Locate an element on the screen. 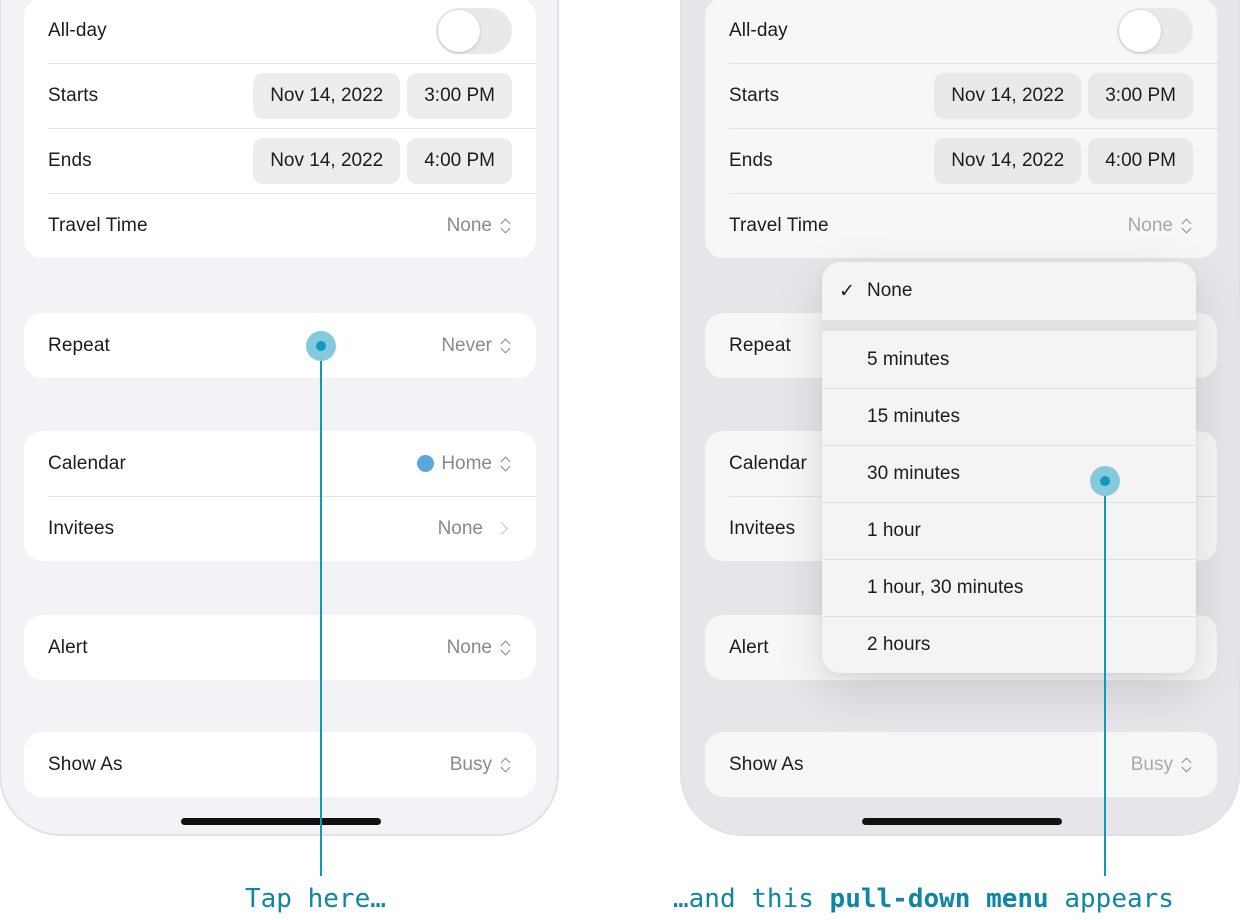 This screenshot has height=920, width=1240. menu-section-divider is located at coordinates (1009, 325).